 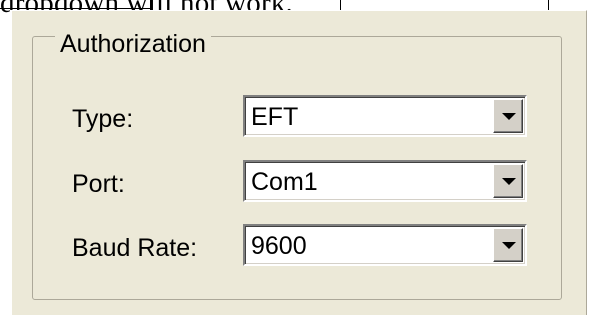 I want to click on baud-rate-value: 9600, so click(x=279, y=246).